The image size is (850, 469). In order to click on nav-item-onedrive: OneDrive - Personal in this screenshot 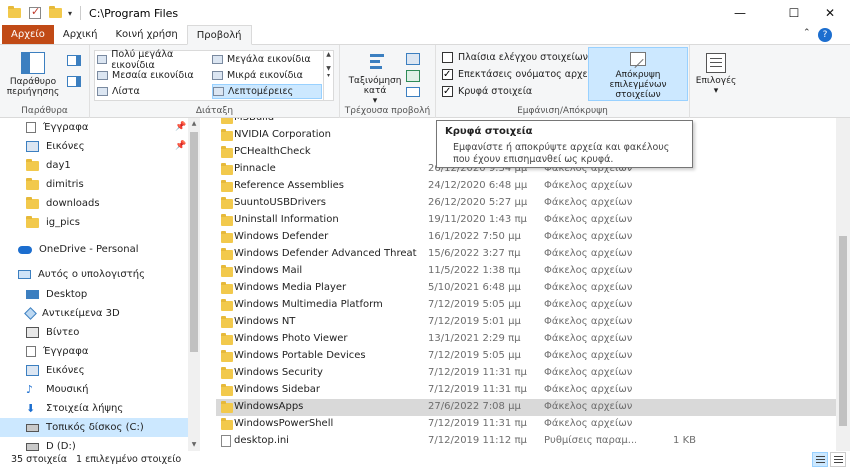, I will do `click(78, 249)`.